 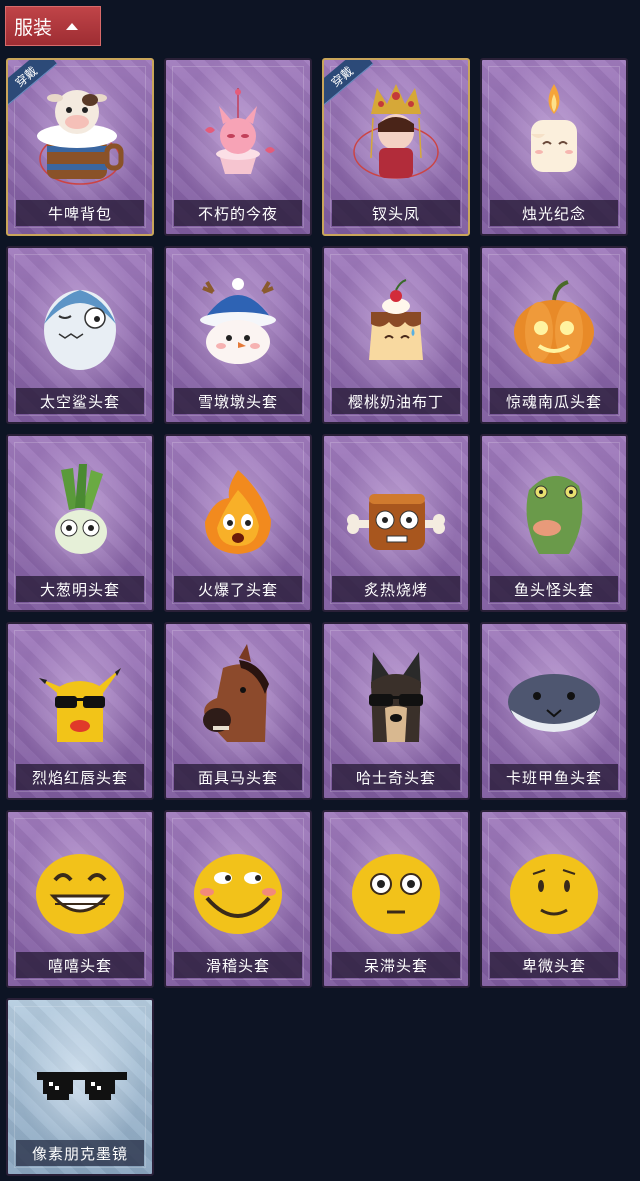 I want to click on stunned-emoji-icon, so click(x=396, y=894).